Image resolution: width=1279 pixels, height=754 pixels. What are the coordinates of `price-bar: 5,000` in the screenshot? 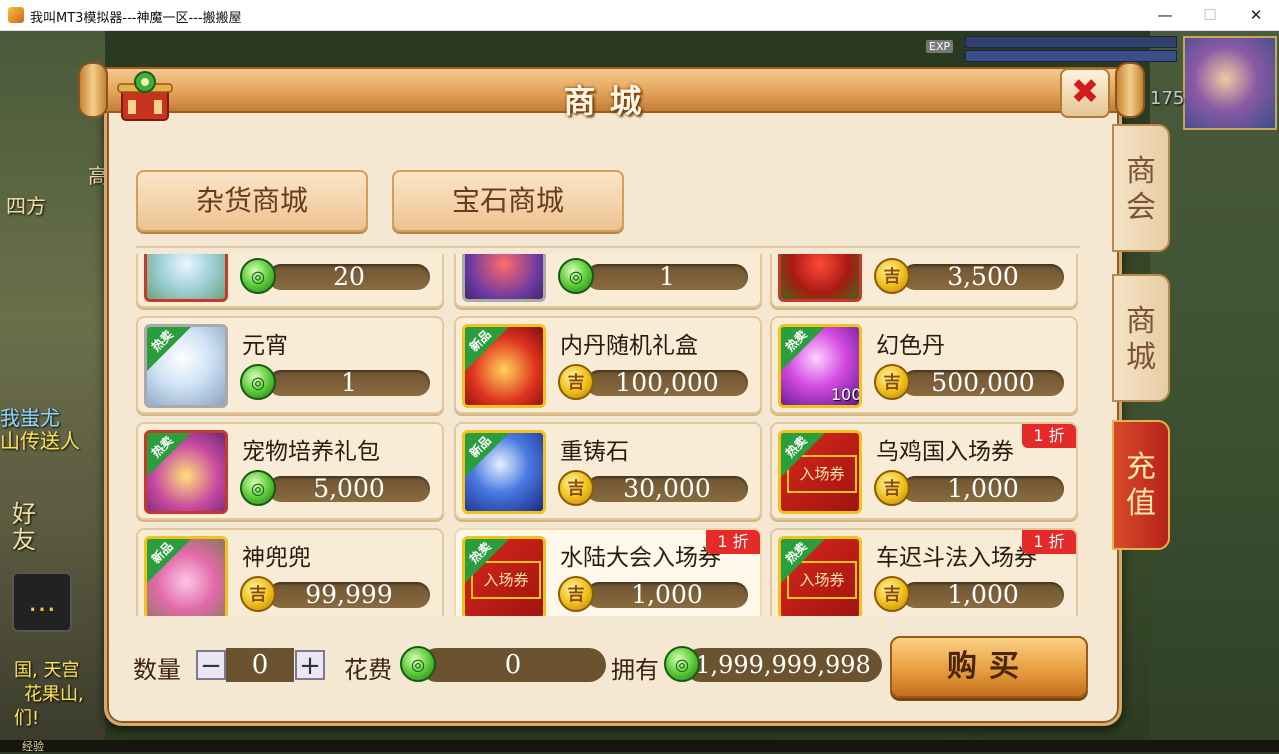 It's located at (349, 488).